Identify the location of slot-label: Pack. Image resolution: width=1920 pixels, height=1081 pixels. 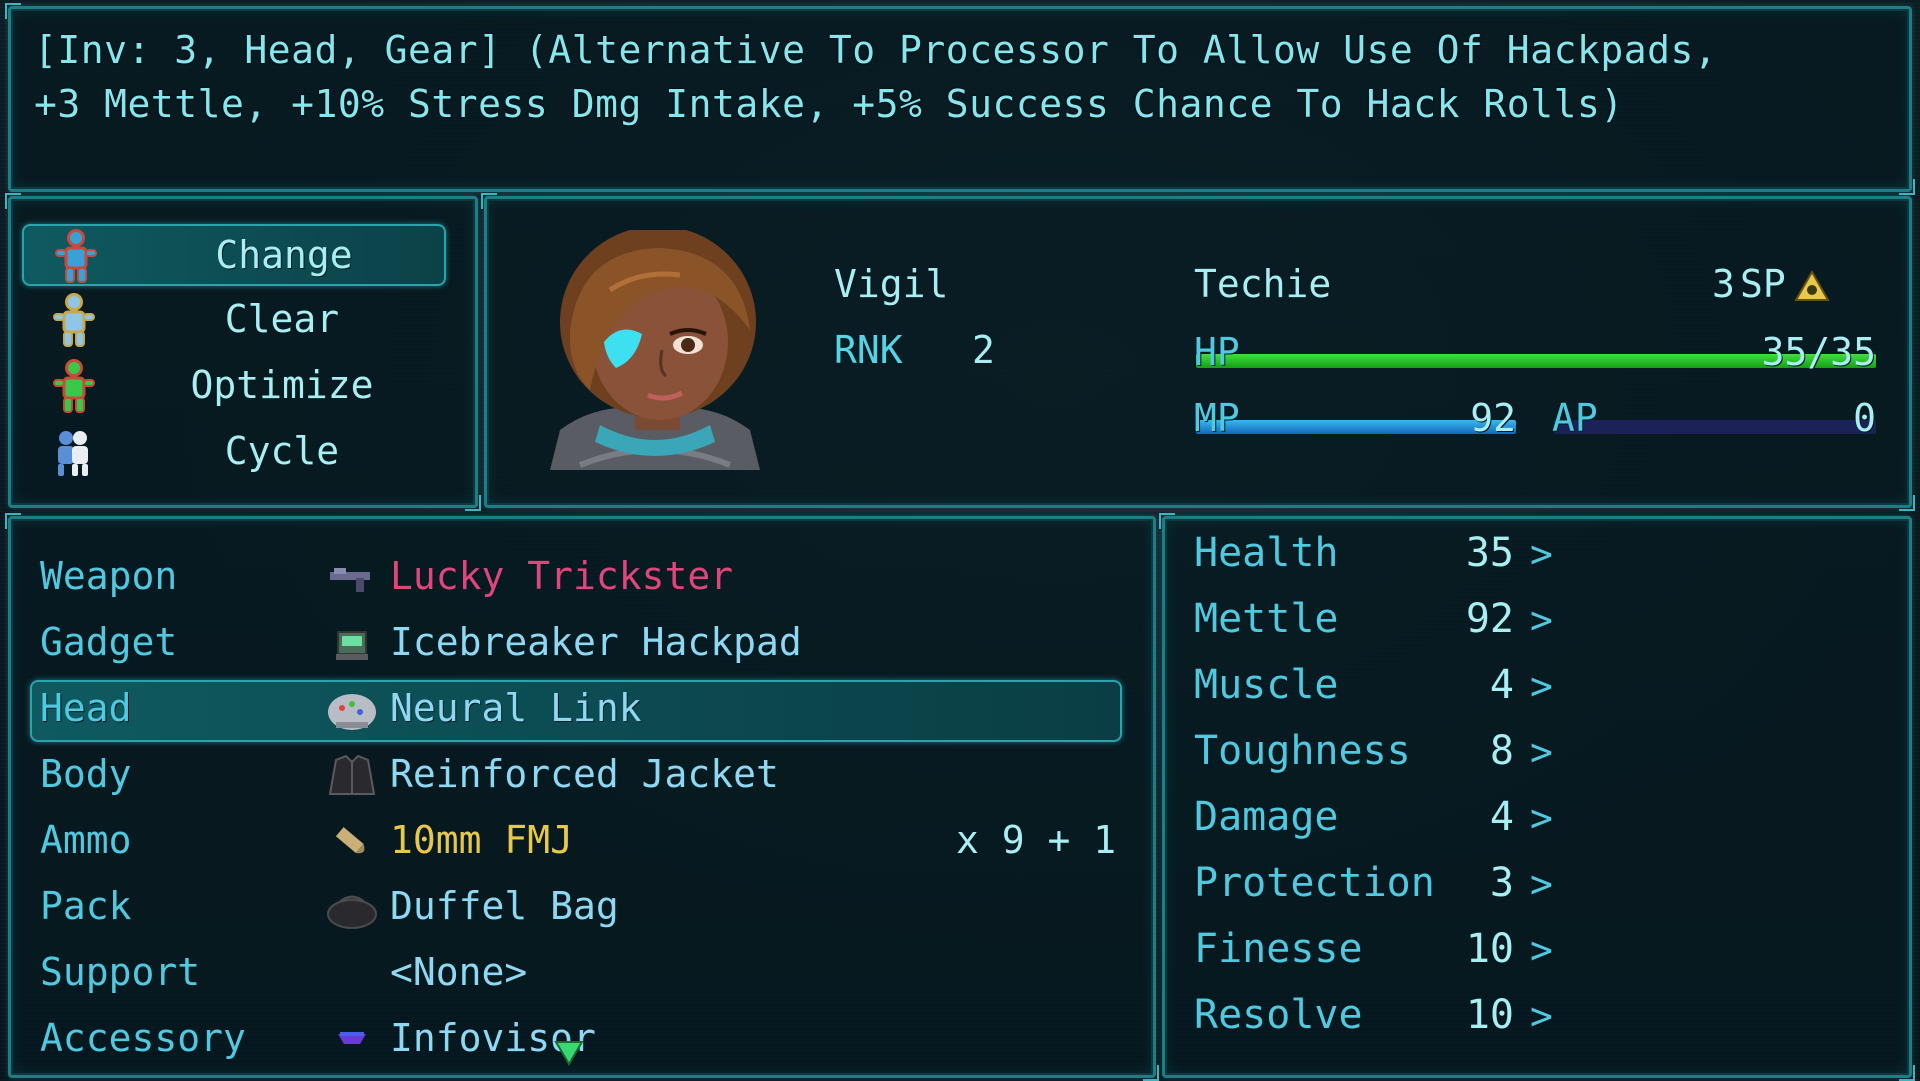
(86, 906).